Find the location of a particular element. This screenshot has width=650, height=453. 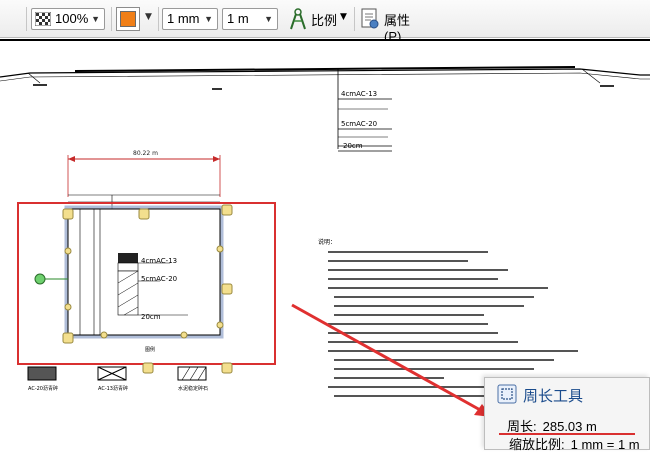

section-layer-label-1: 4cmAC-13 is located at coordinates (159, 261).